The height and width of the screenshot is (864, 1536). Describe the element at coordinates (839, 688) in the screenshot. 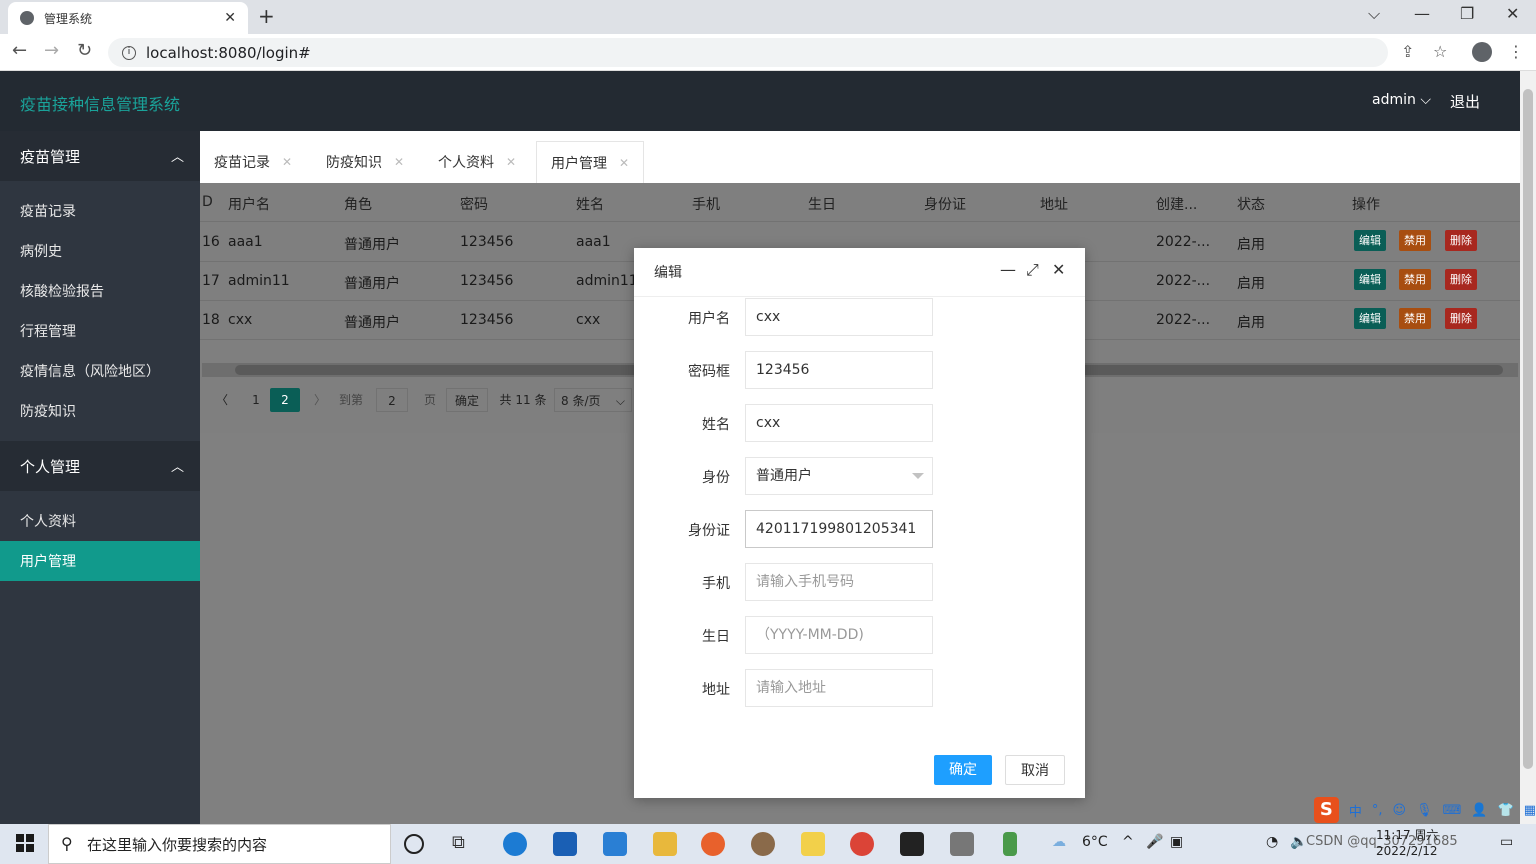

I see `address-field` at that location.